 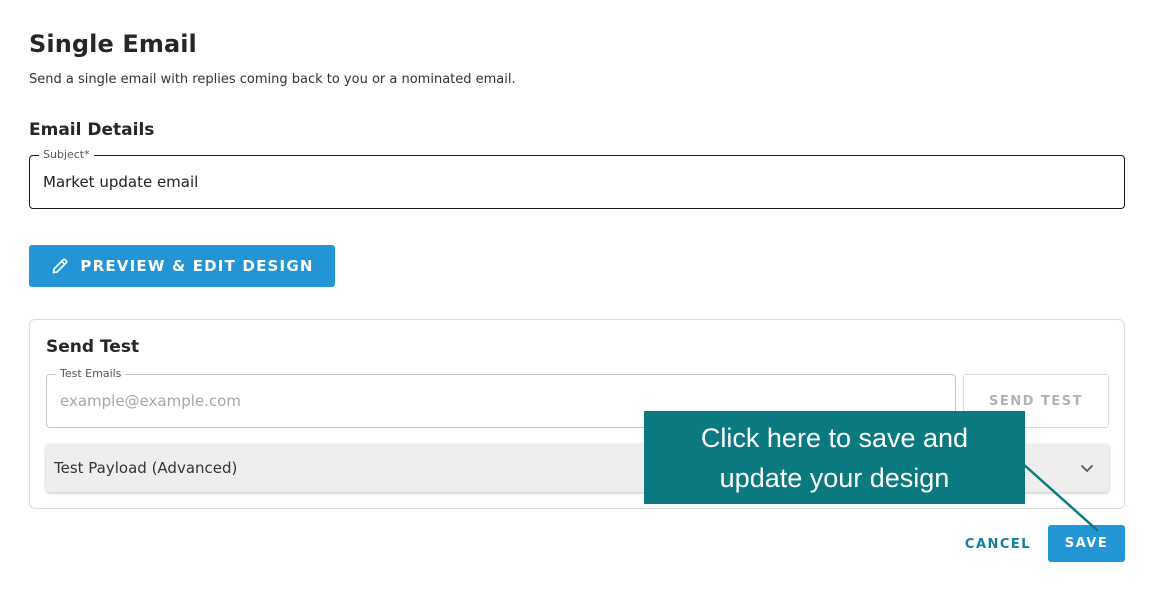 What do you see at coordinates (60, 266) in the screenshot?
I see `pencil-icon` at bounding box center [60, 266].